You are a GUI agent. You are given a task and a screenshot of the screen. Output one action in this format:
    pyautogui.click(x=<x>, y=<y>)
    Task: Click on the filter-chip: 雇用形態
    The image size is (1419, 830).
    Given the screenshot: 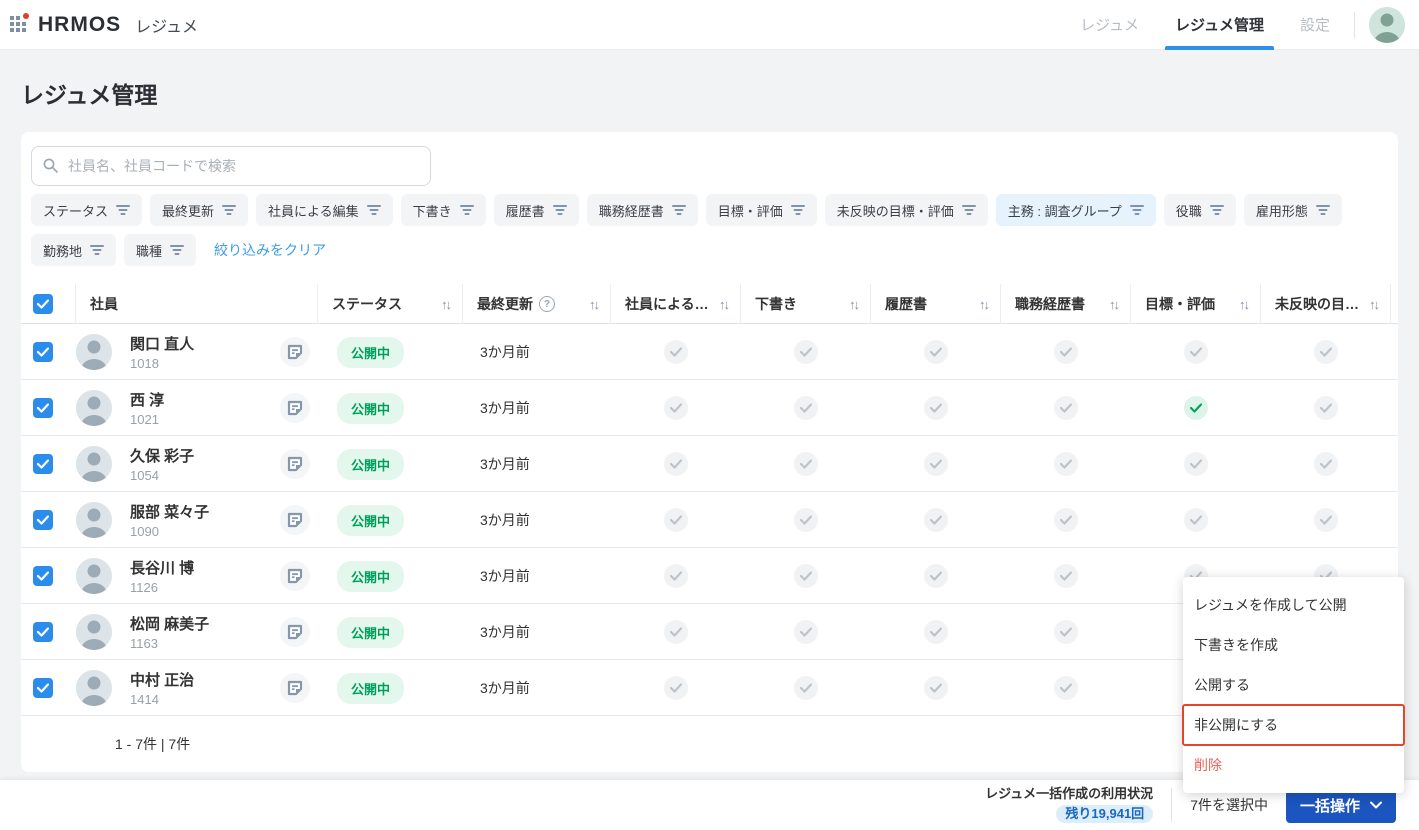 What is the action you would take?
    pyautogui.click(x=1292, y=210)
    